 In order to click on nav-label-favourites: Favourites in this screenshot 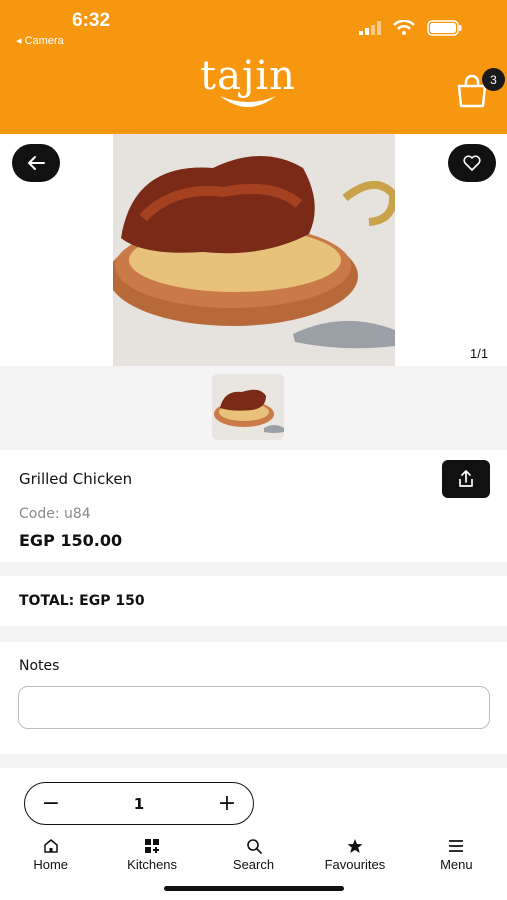, I will do `click(355, 864)`.